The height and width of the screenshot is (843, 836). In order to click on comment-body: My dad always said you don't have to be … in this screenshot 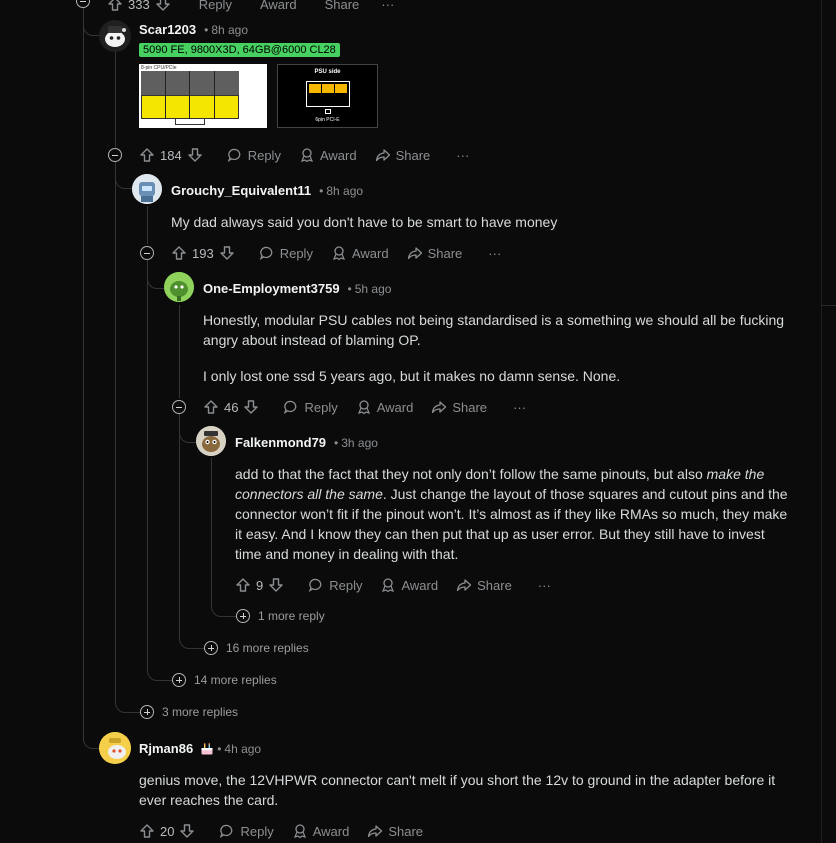, I will do `click(364, 222)`.